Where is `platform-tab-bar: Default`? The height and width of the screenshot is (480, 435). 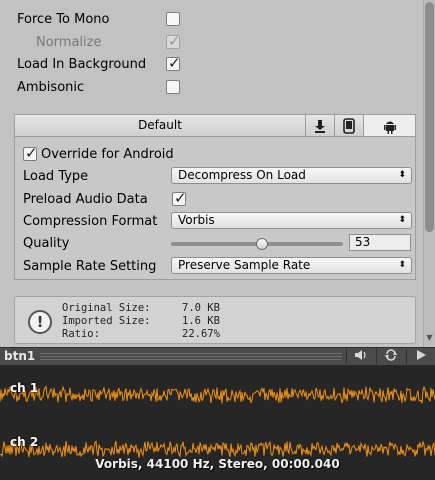
platform-tab-bar: Default is located at coordinates (215, 126).